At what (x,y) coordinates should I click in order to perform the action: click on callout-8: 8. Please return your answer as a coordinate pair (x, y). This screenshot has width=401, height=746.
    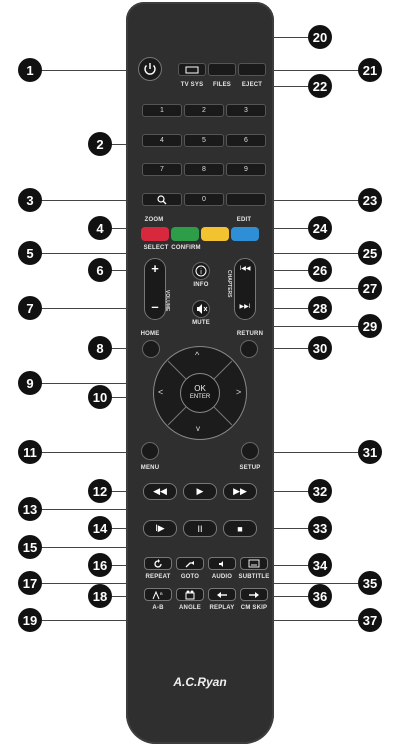
    Looking at the image, I should click on (100, 348).